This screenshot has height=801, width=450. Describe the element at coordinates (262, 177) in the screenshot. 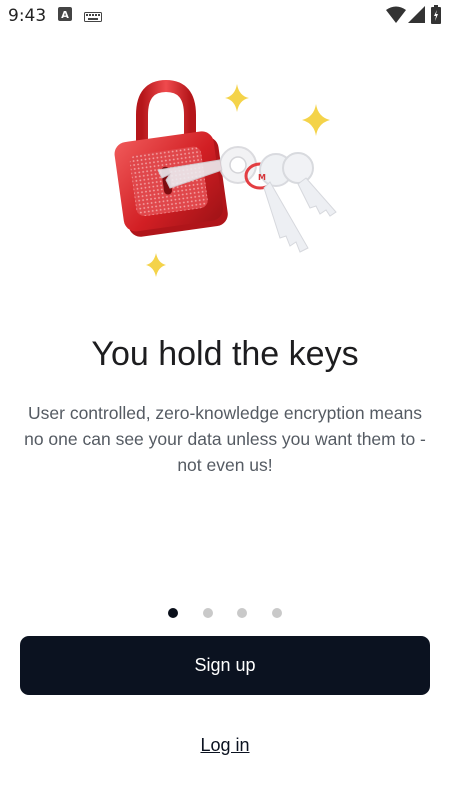

I see `svg-text: M` at that location.